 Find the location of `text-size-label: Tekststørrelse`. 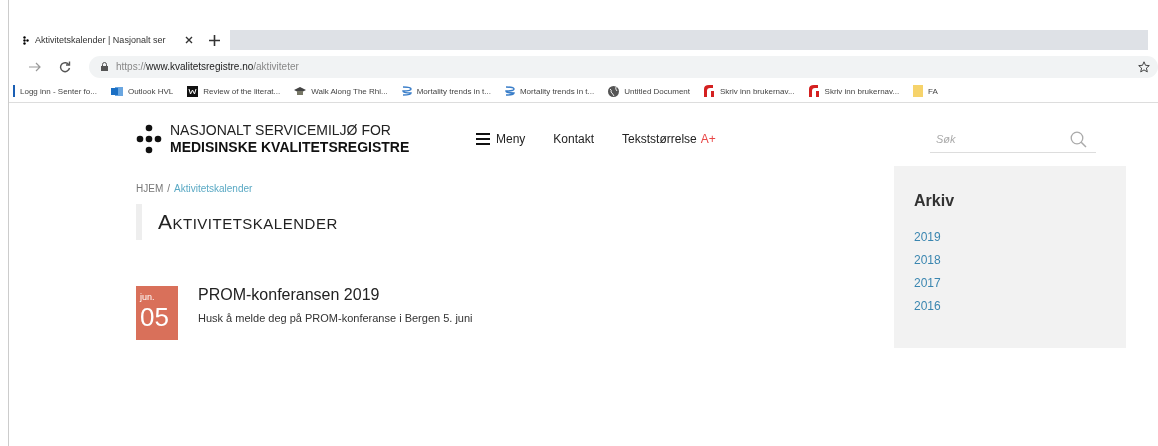

text-size-label: Tekststørrelse is located at coordinates (659, 139).